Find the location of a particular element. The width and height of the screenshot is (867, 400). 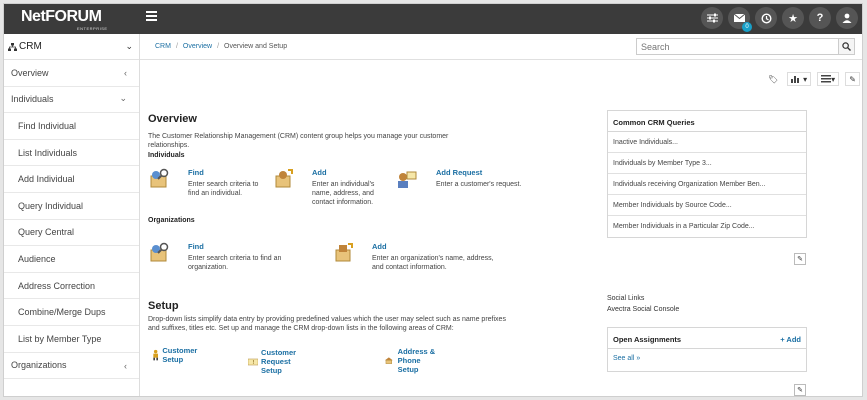

sidebar-item-organizations: Organizations ‹ is located at coordinates (71, 366).